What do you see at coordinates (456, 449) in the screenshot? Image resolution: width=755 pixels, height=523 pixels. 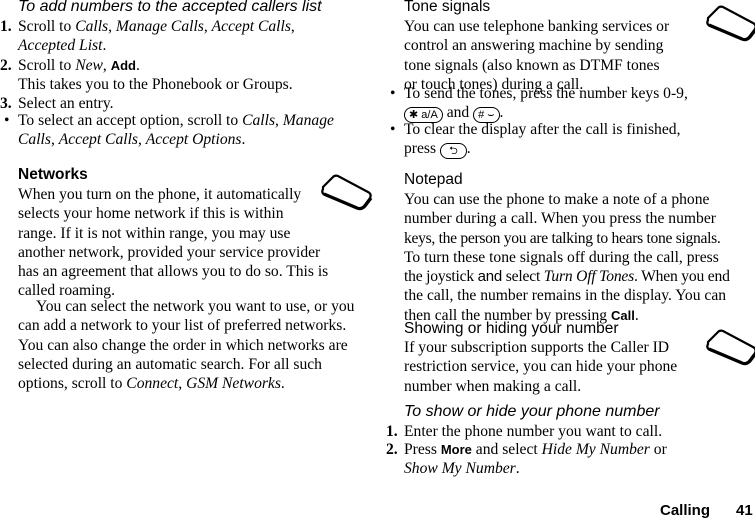 I see `key-more: More` at bounding box center [456, 449].